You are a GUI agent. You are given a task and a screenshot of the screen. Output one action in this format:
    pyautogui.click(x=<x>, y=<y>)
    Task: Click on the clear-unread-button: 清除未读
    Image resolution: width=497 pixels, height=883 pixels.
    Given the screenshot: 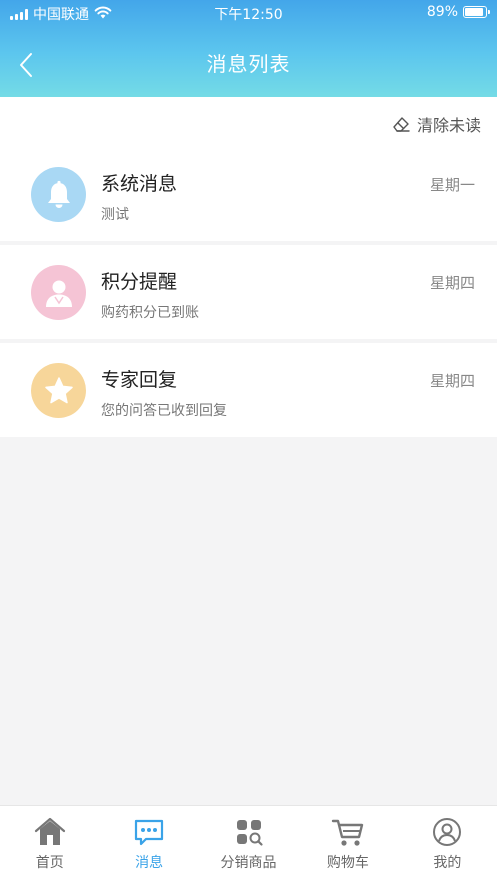 What is the action you would take?
    pyautogui.click(x=436, y=124)
    